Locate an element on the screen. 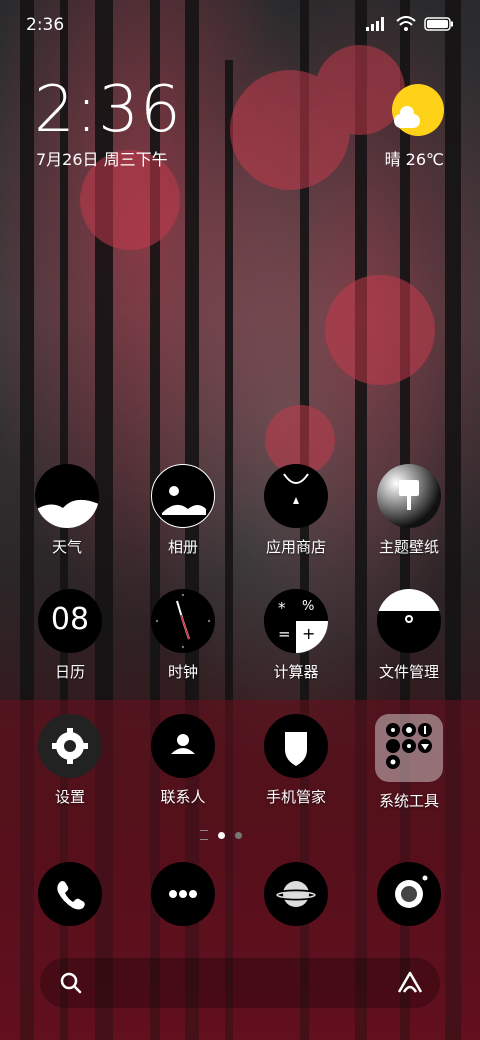  app-weather: 天气 is located at coordinates (67, 510).